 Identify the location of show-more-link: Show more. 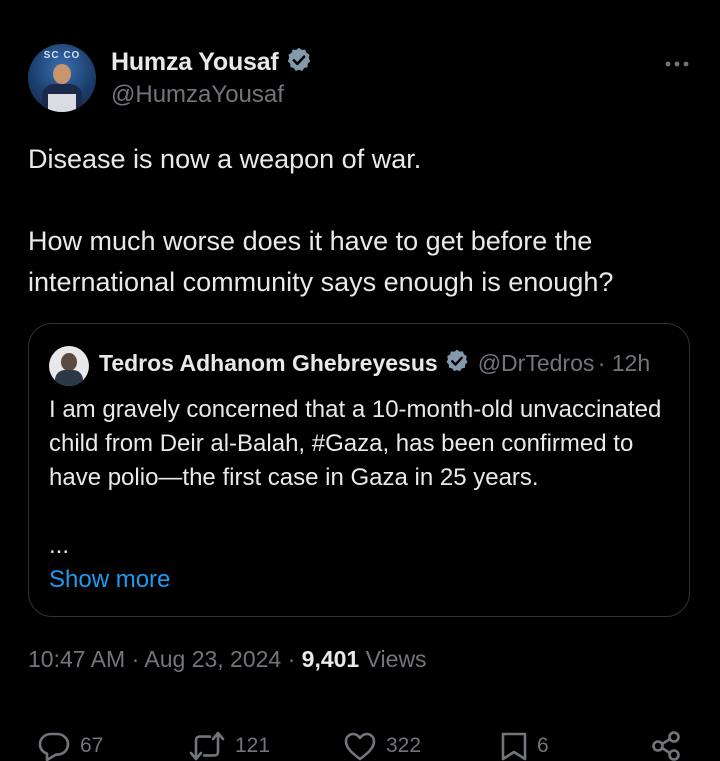
(109, 580).